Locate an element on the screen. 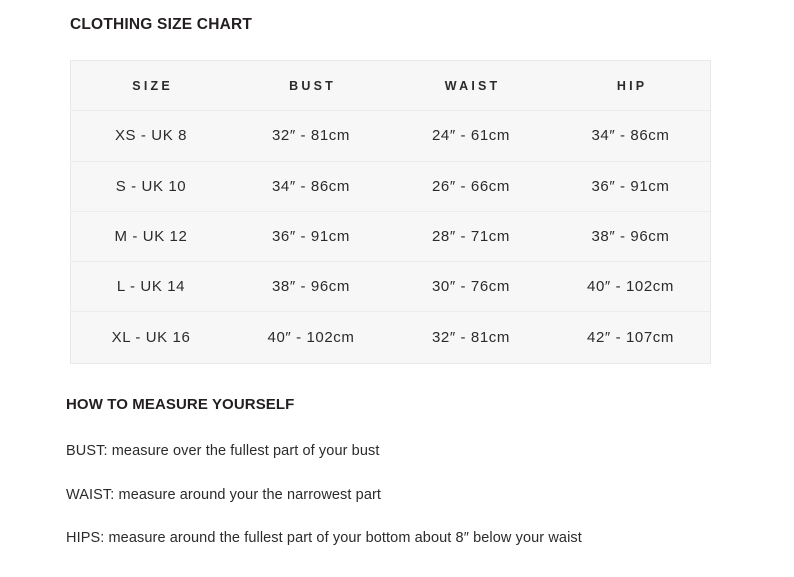  column-header-waist: WAIST is located at coordinates (472, 85).